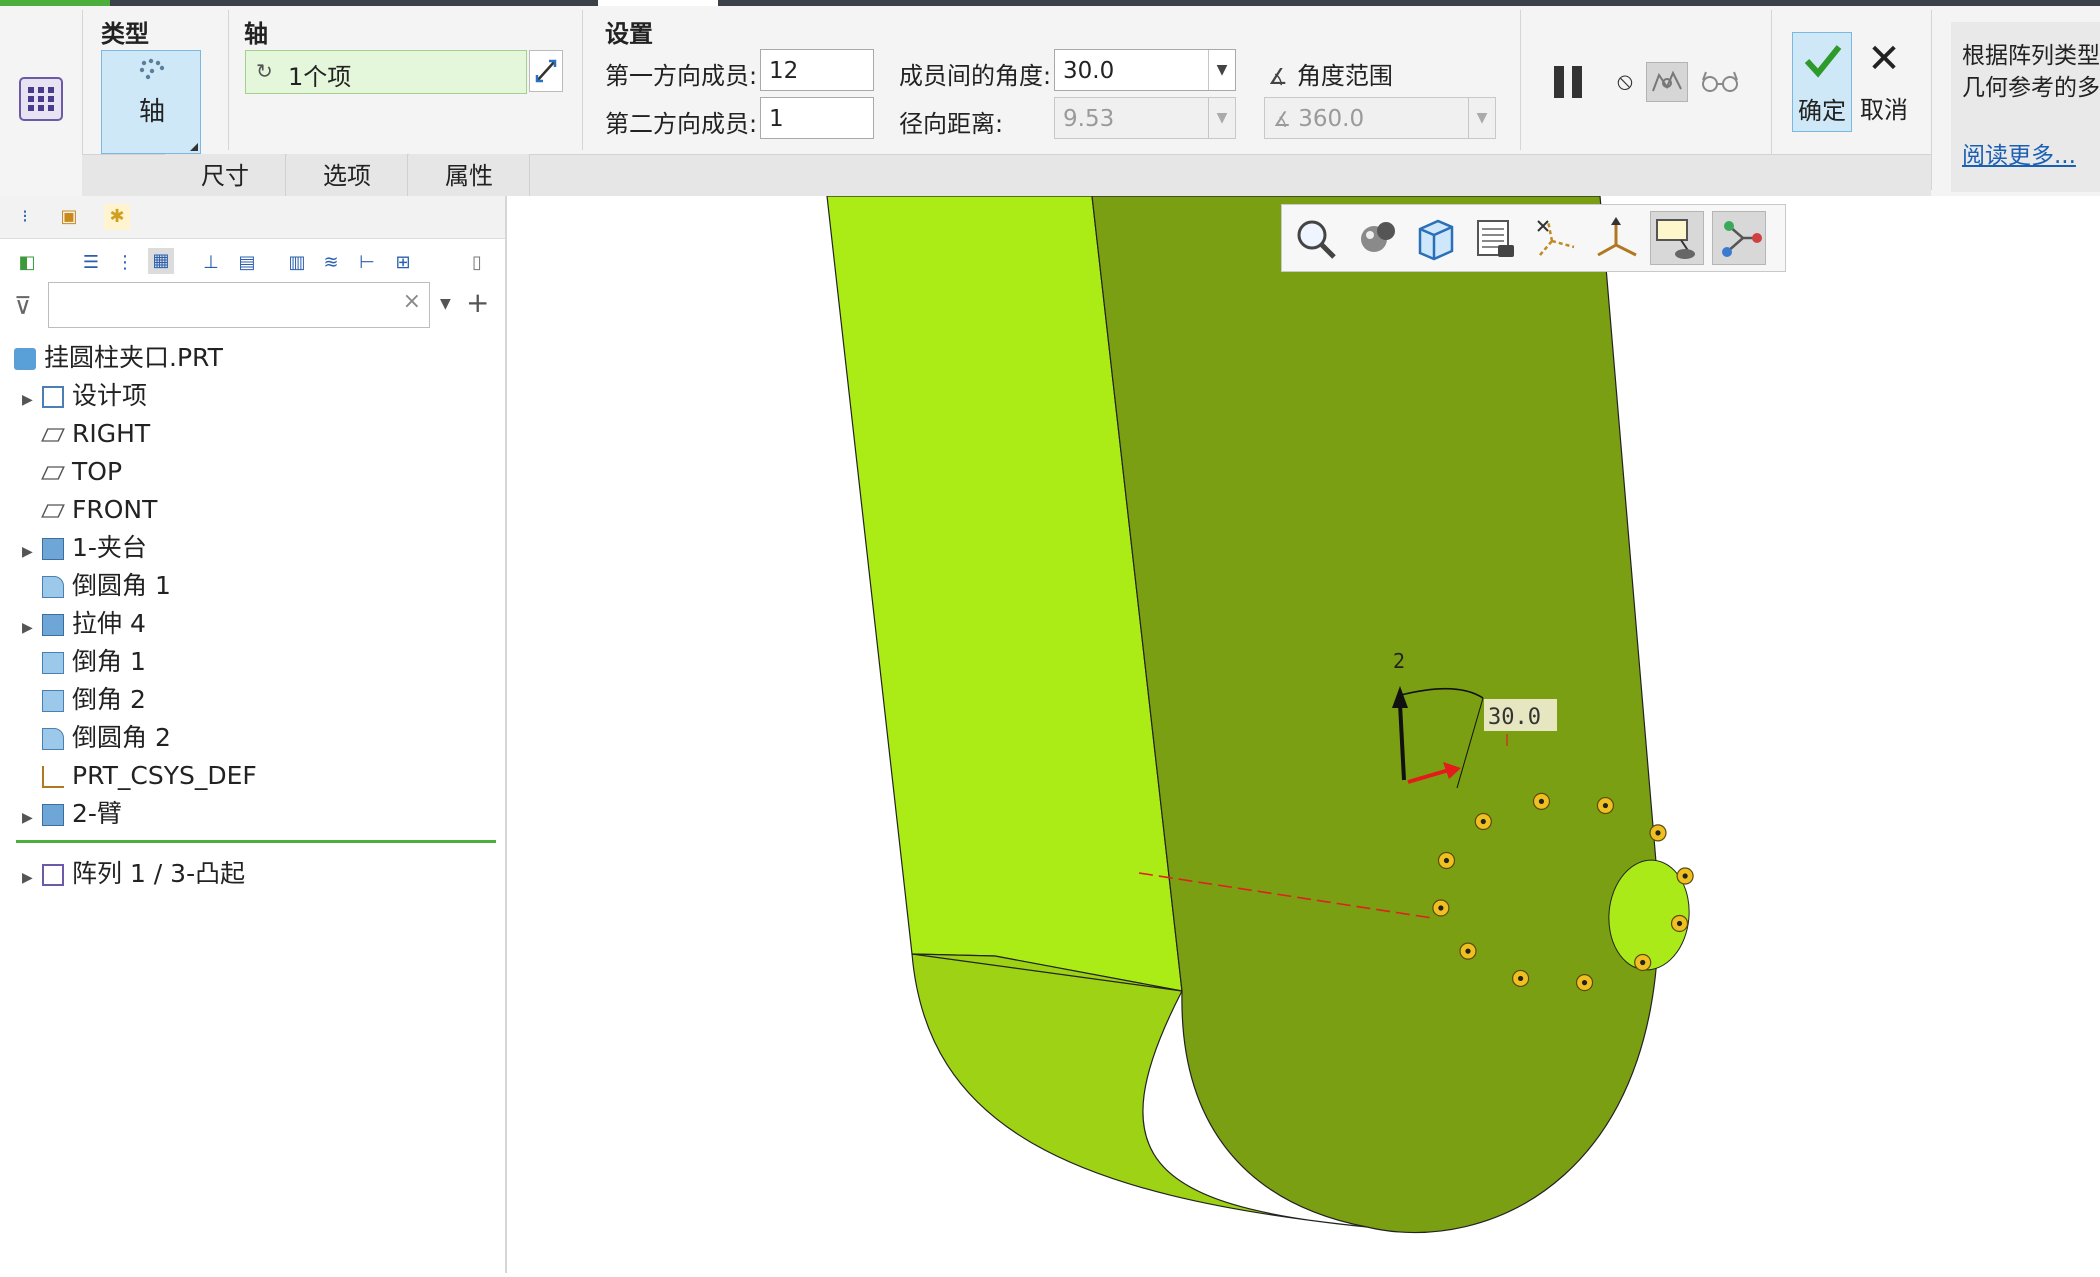 The image size is (2100, 1277). What do you see at coordinates (1344, 76) in the screenshot?
I see `angle-range-label: 角度范围` at bounding box center [1344, 76].